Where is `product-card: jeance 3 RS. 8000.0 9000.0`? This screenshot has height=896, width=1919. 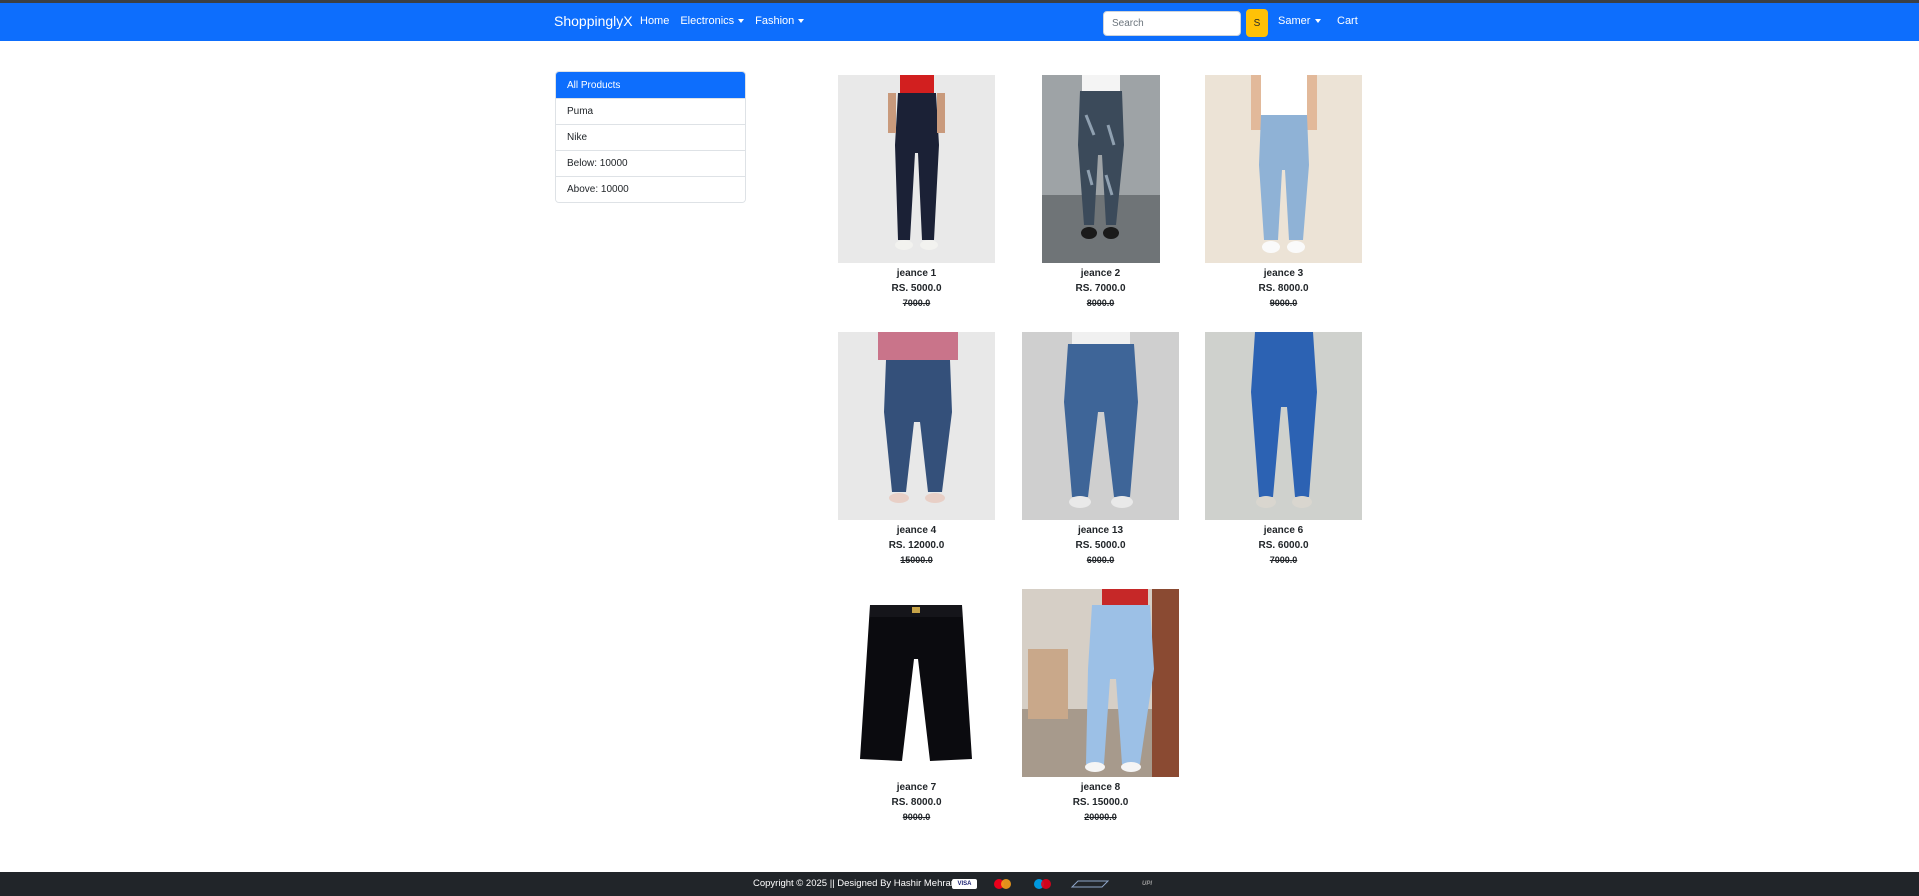
product-card: jeance 3 RS. 8000.0 9000.0 is located at coordinates (1283, 192).